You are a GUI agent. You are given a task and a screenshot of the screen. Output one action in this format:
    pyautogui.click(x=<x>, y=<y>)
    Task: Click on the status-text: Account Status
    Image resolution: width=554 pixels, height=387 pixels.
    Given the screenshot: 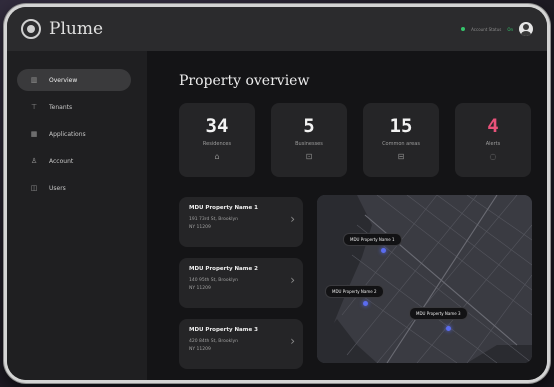 What is the action you would take?
    pyautogui.click(x=486, y=29)
    